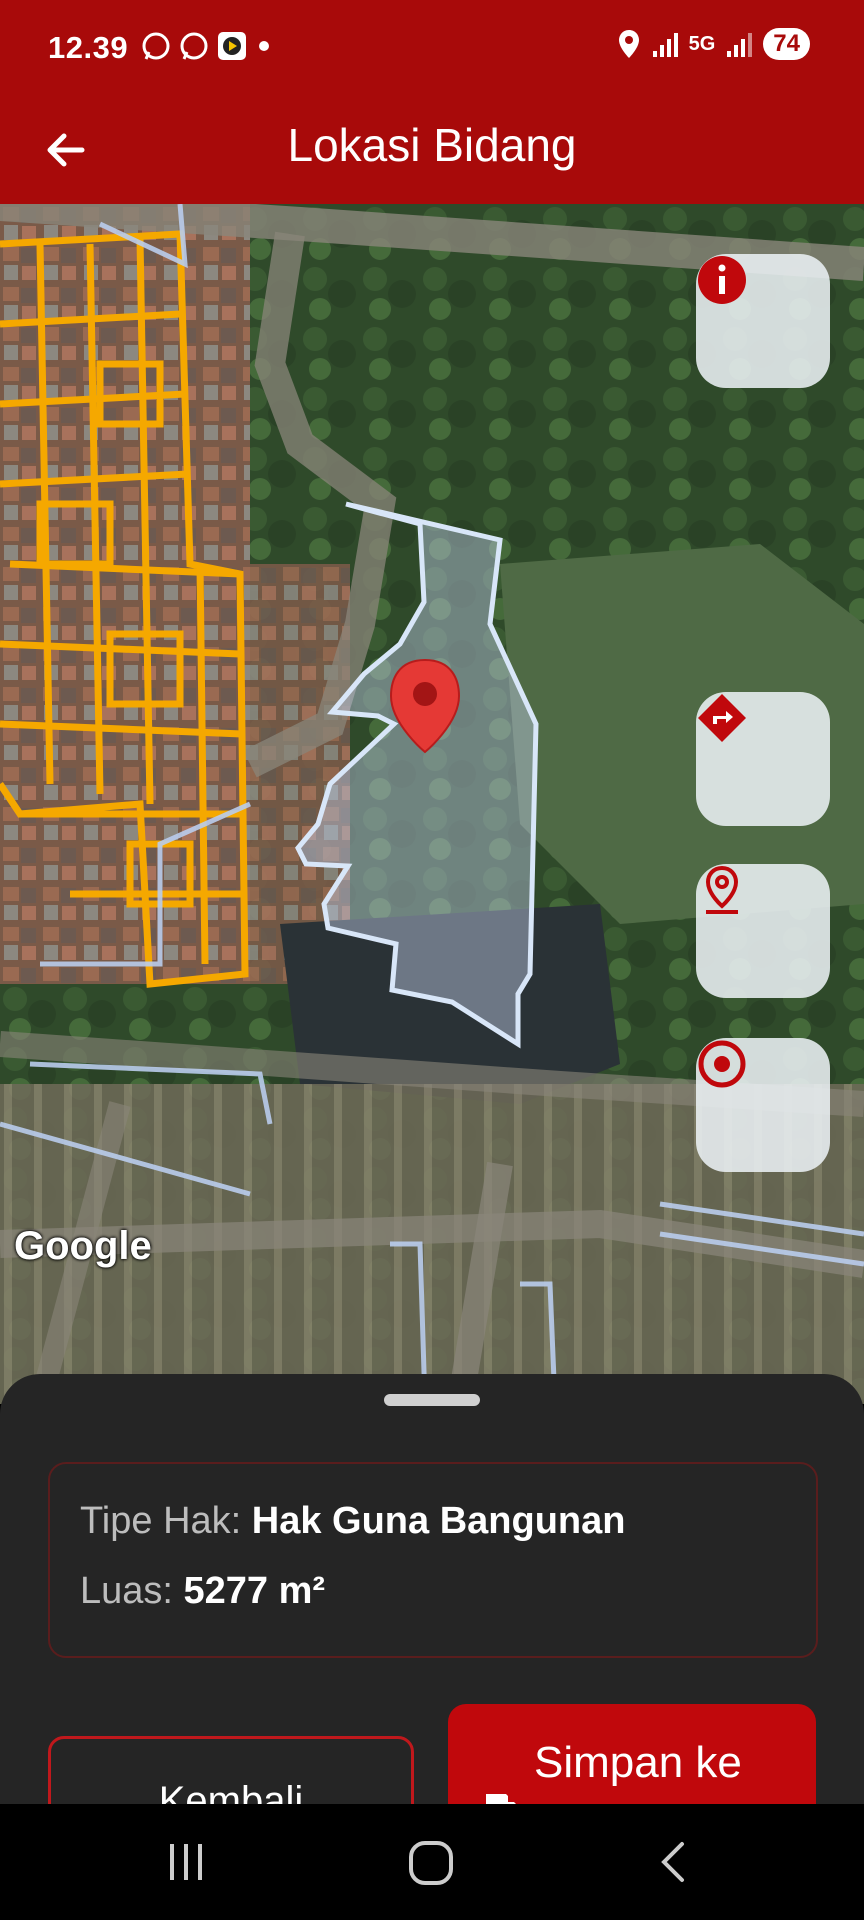 The height and width of the screenshot is (1920, 864). I want to click on directions-icon, so click(722, 718).